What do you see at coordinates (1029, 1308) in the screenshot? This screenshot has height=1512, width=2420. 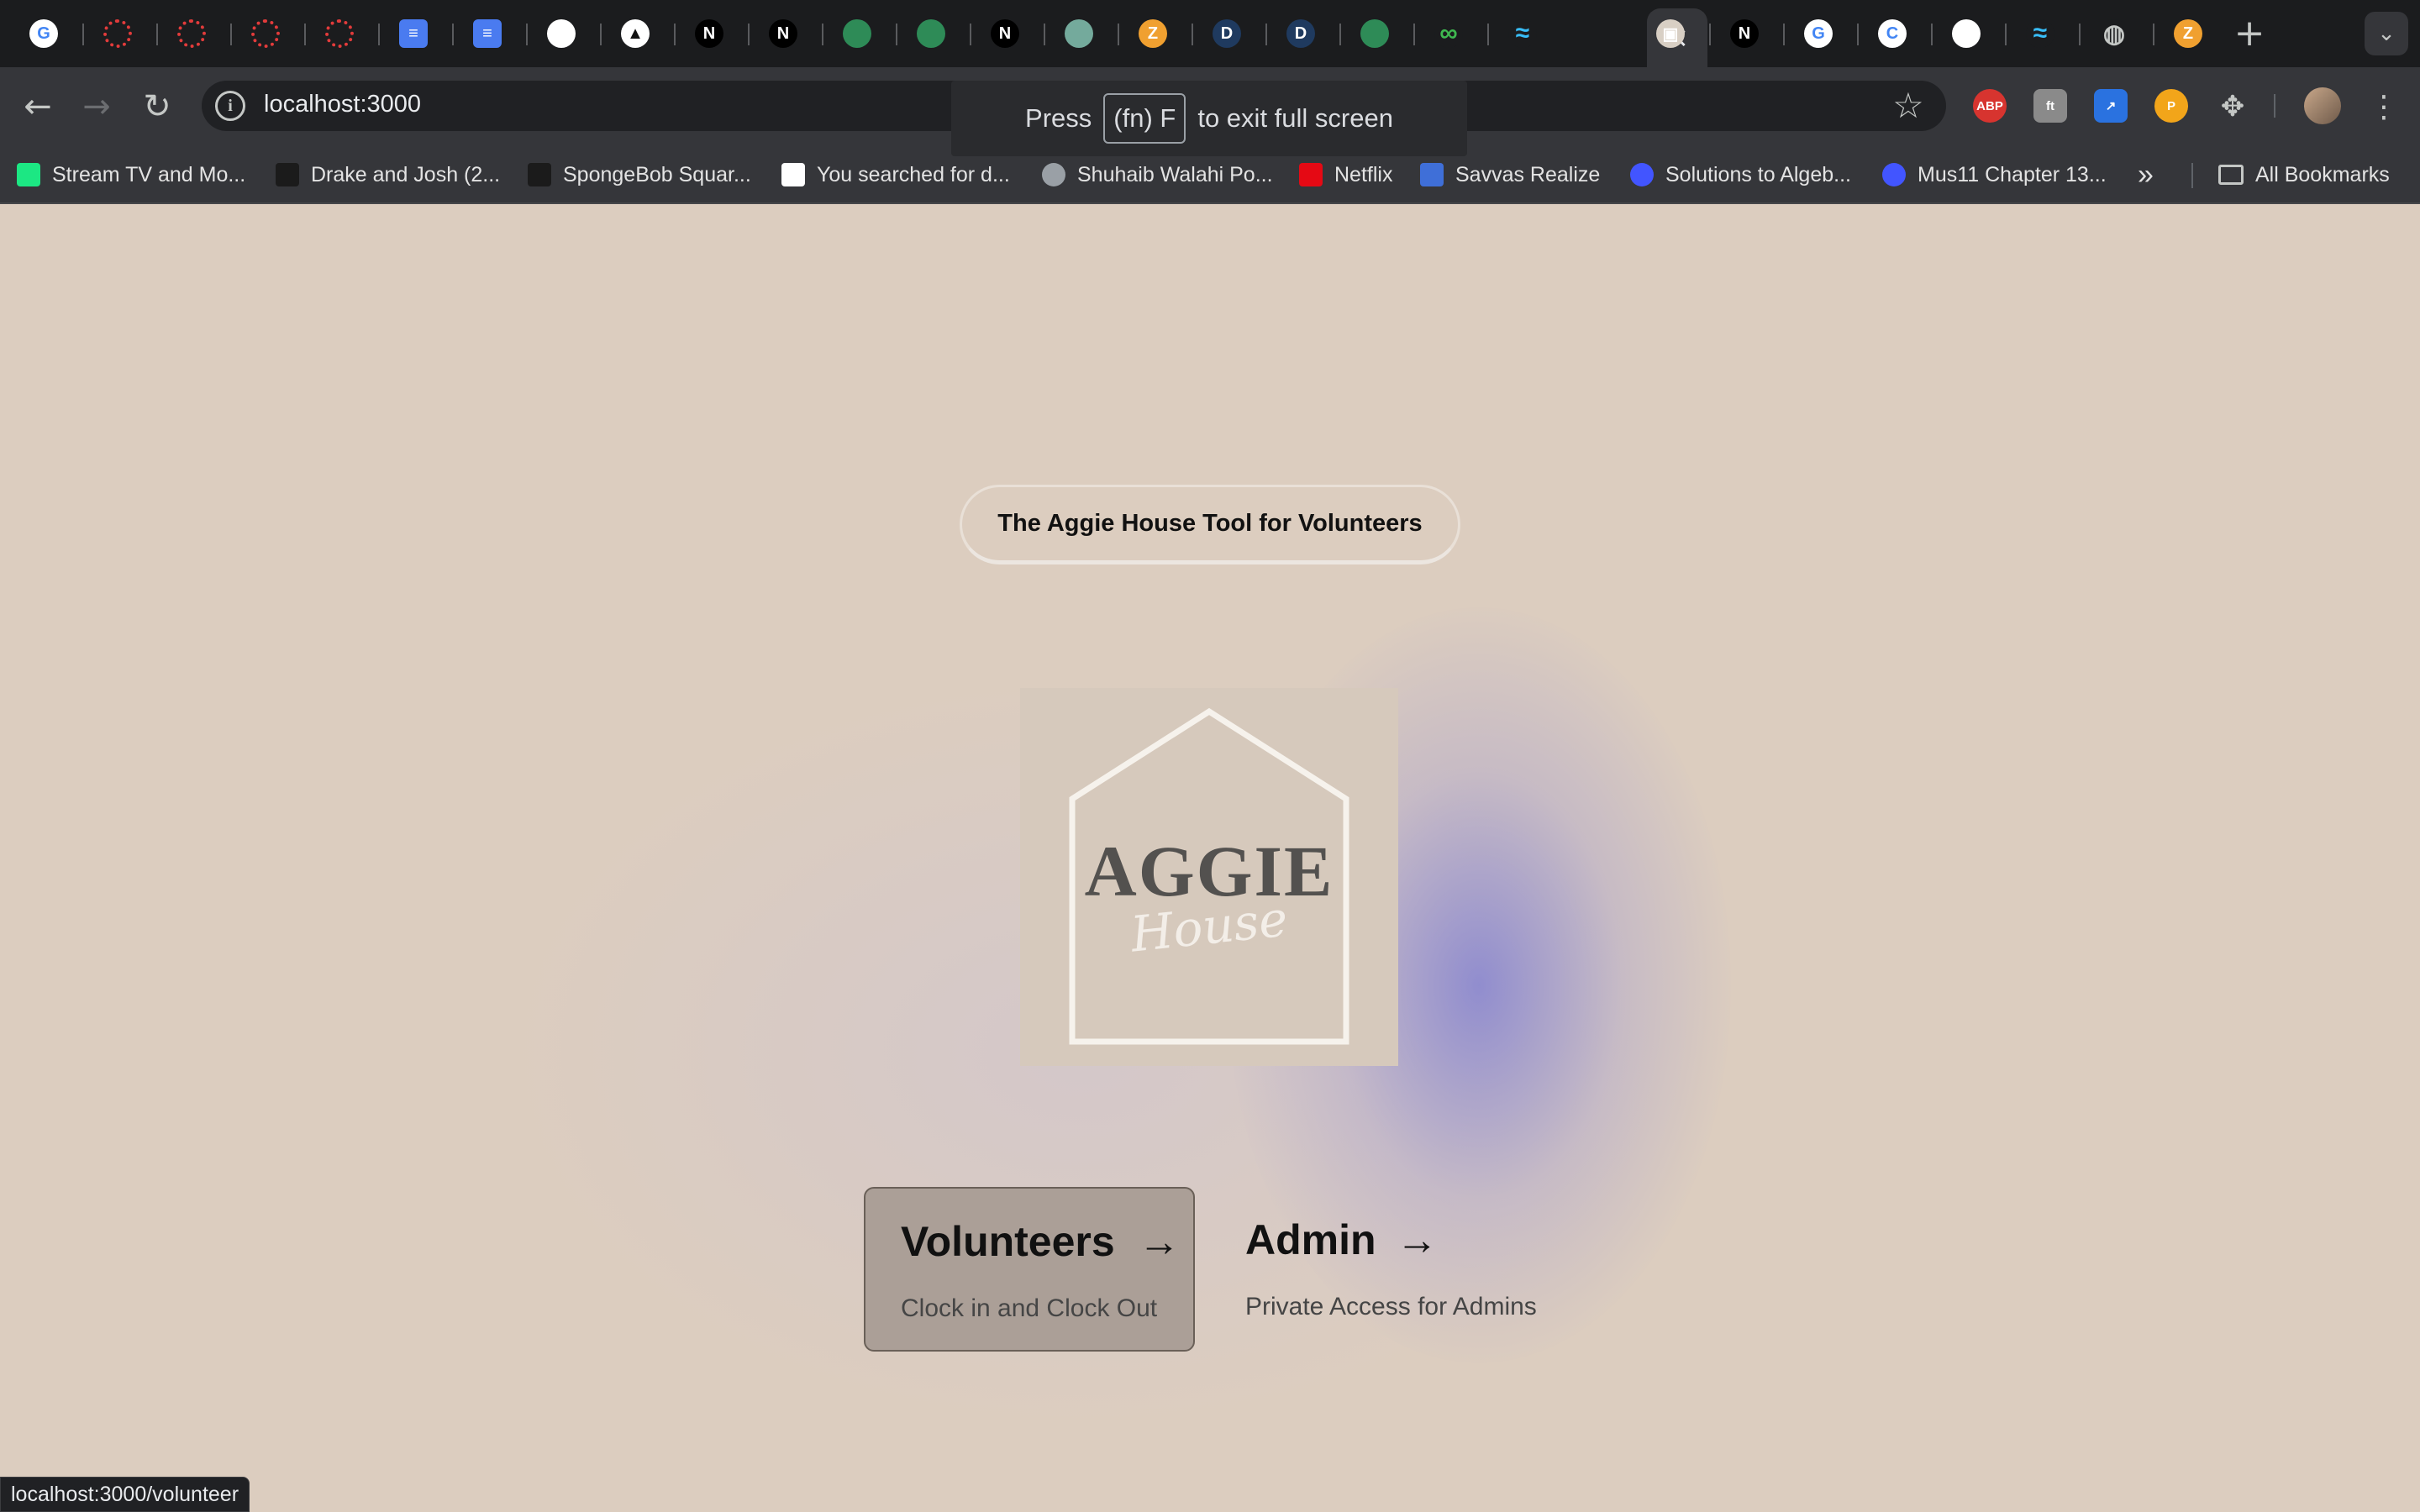 I see `volunteers-card-subtitle: Clock in and Clock Out` at bounding box center [1029, 1308].